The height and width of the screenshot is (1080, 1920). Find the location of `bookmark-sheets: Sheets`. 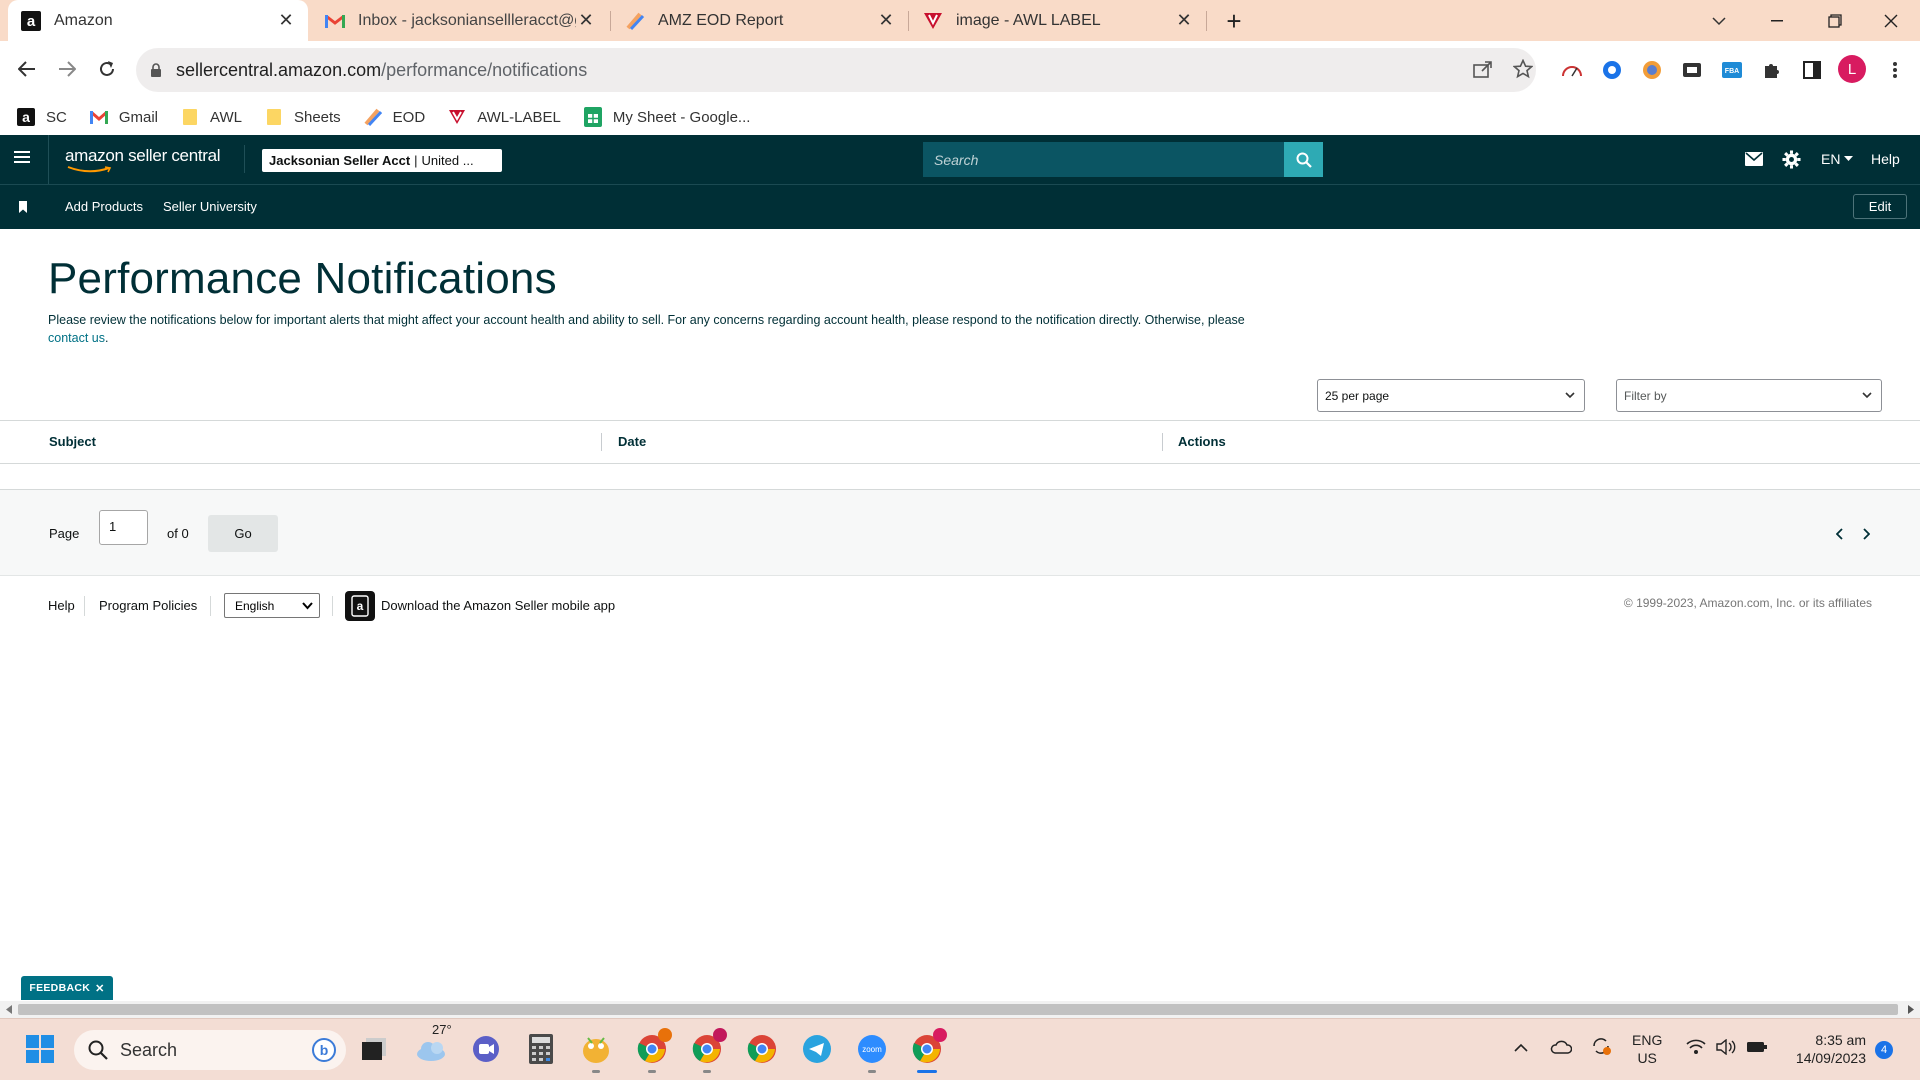

bookmark-sheets: Sheets is located at coordinates (302, 117).